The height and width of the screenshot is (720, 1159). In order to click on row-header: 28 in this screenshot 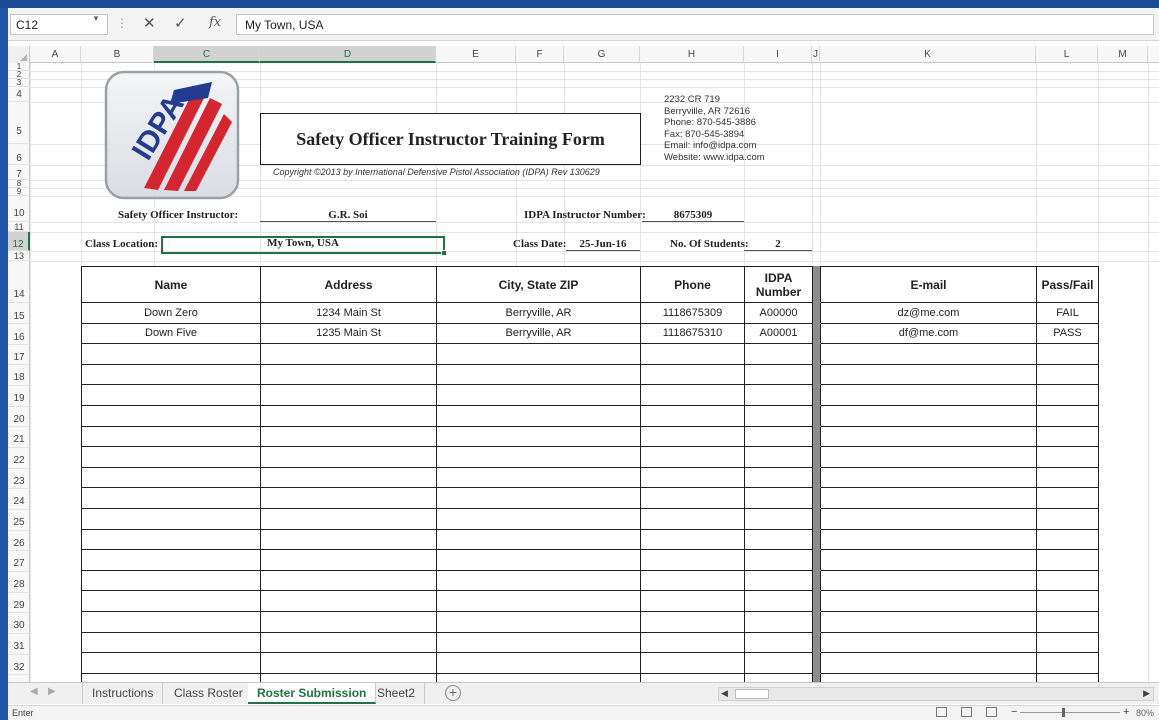, I will do `click(19, 582)`.